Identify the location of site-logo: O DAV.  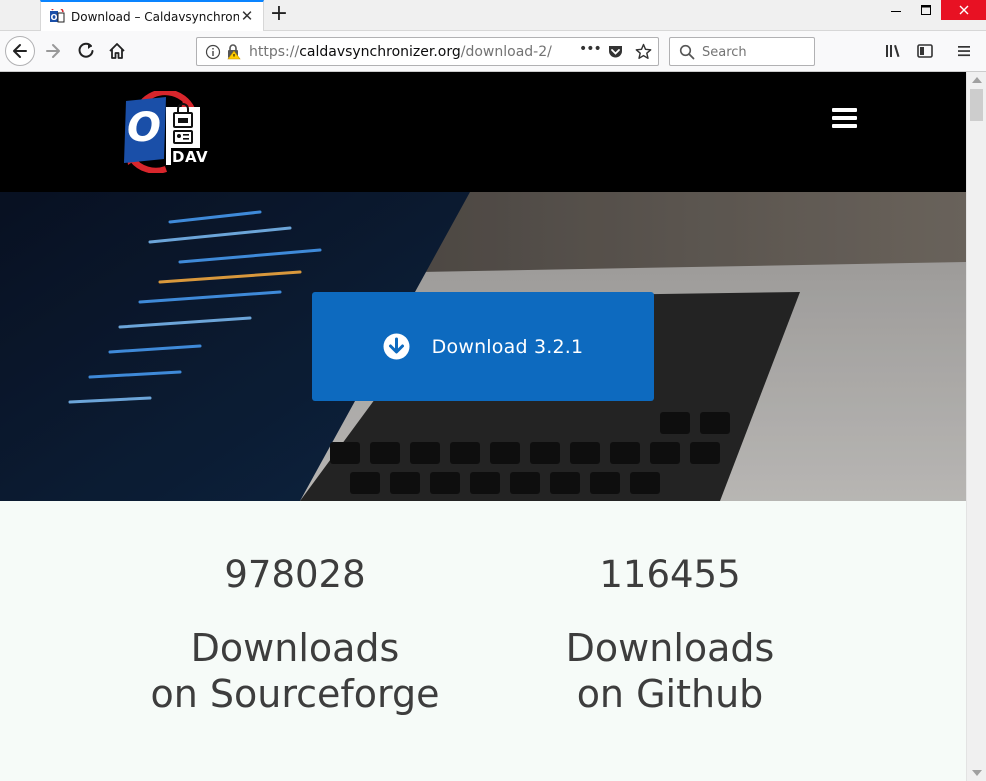
(166, 131).